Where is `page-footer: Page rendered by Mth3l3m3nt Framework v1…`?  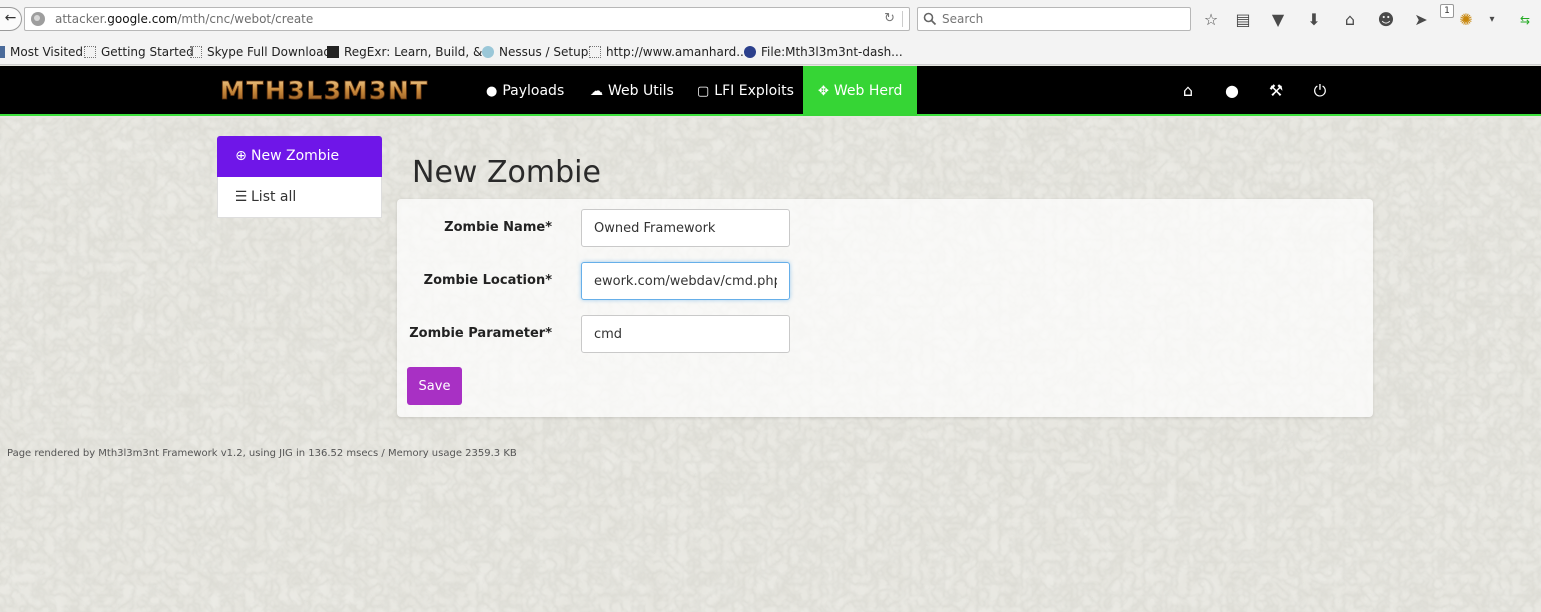 page-footer: Page rendered by Mth3l3m3nt Framework v1… is located at coordinates (262, 453).